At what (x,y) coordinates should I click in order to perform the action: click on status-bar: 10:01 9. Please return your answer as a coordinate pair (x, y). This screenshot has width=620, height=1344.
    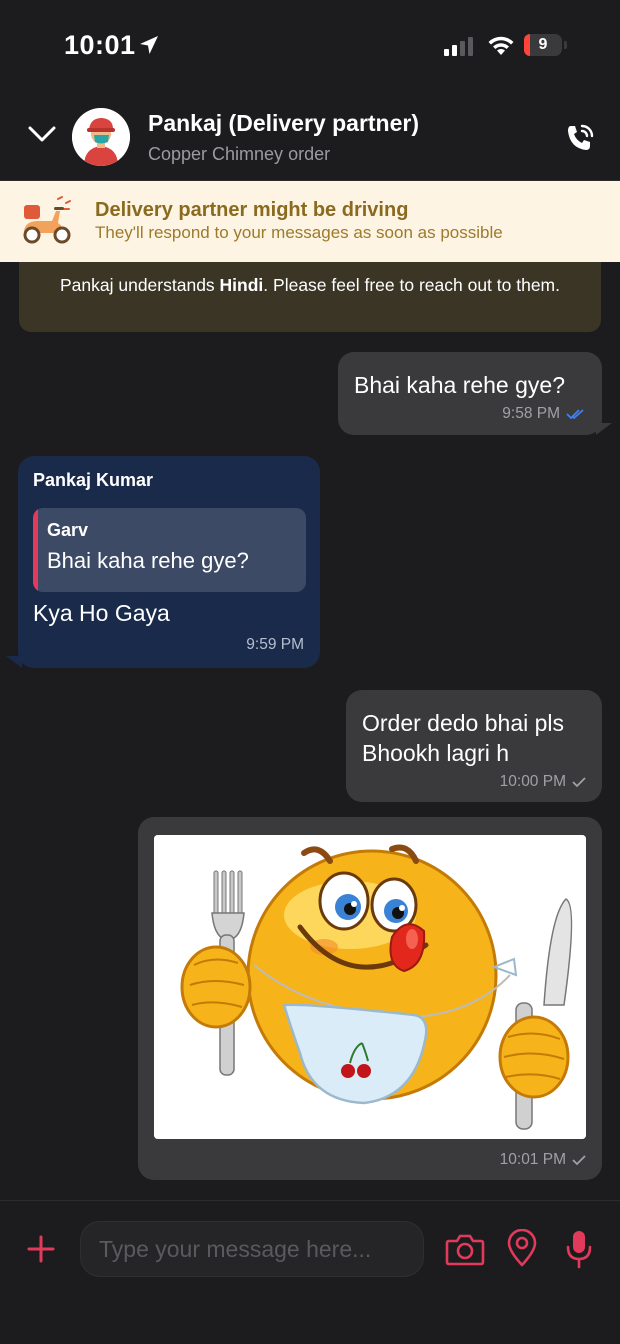
    Looking at the image, I should click on (310, 46).